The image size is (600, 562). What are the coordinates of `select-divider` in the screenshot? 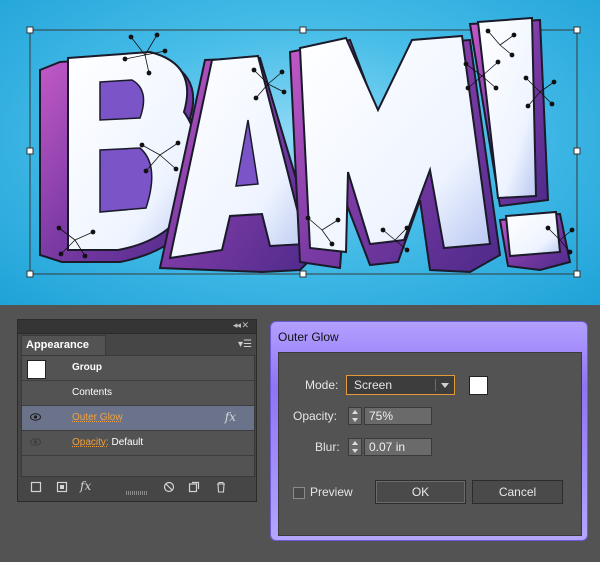 It's located at (435, 385).